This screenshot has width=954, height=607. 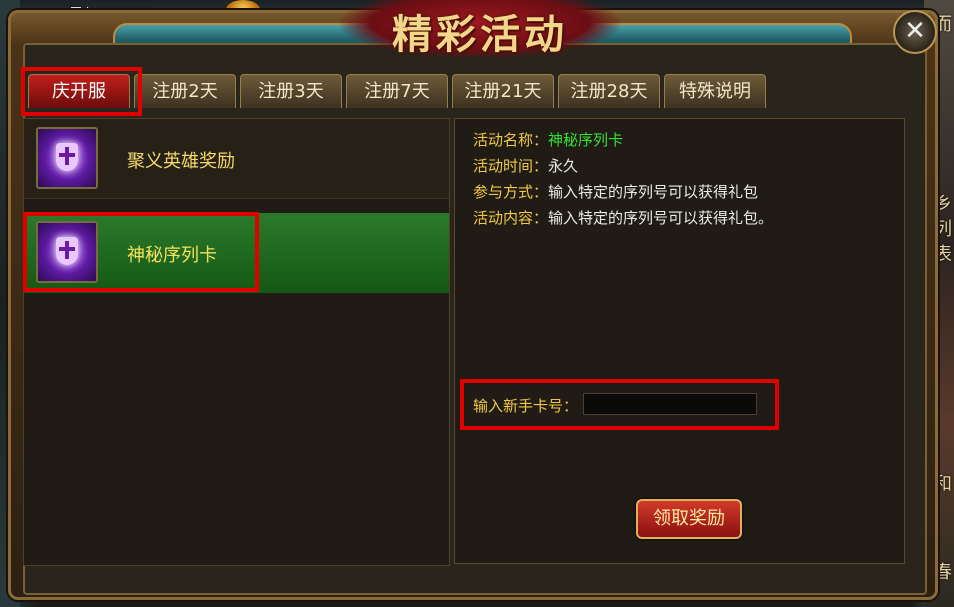 What do you see at coordinates (236, 159) in the screenshot?
I see `activity-item-hero-reward: 聚义英雄奖励` at bounding box center [236, 159].